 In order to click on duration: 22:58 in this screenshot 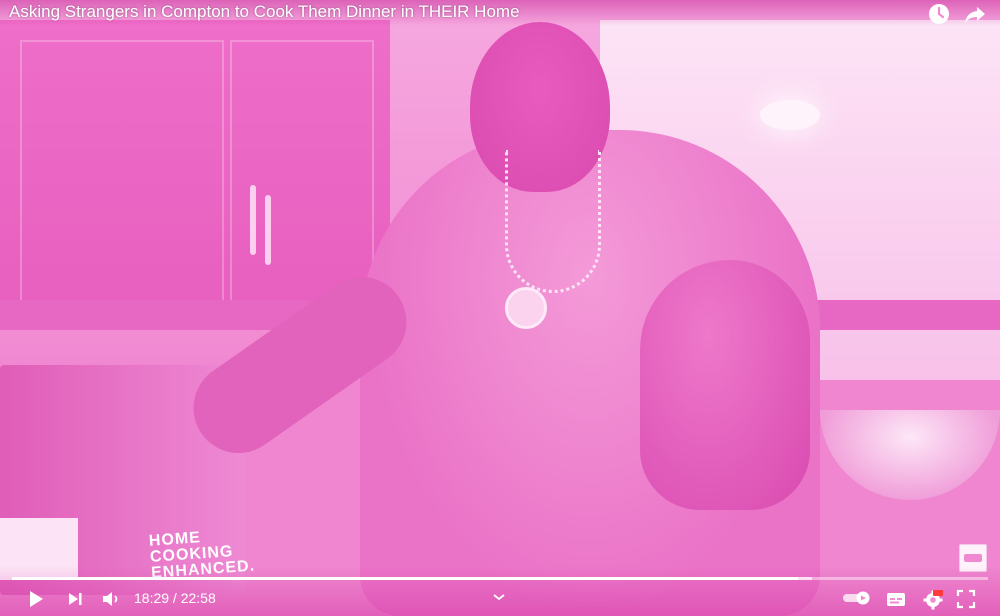, I will do `click(198, 598)`.